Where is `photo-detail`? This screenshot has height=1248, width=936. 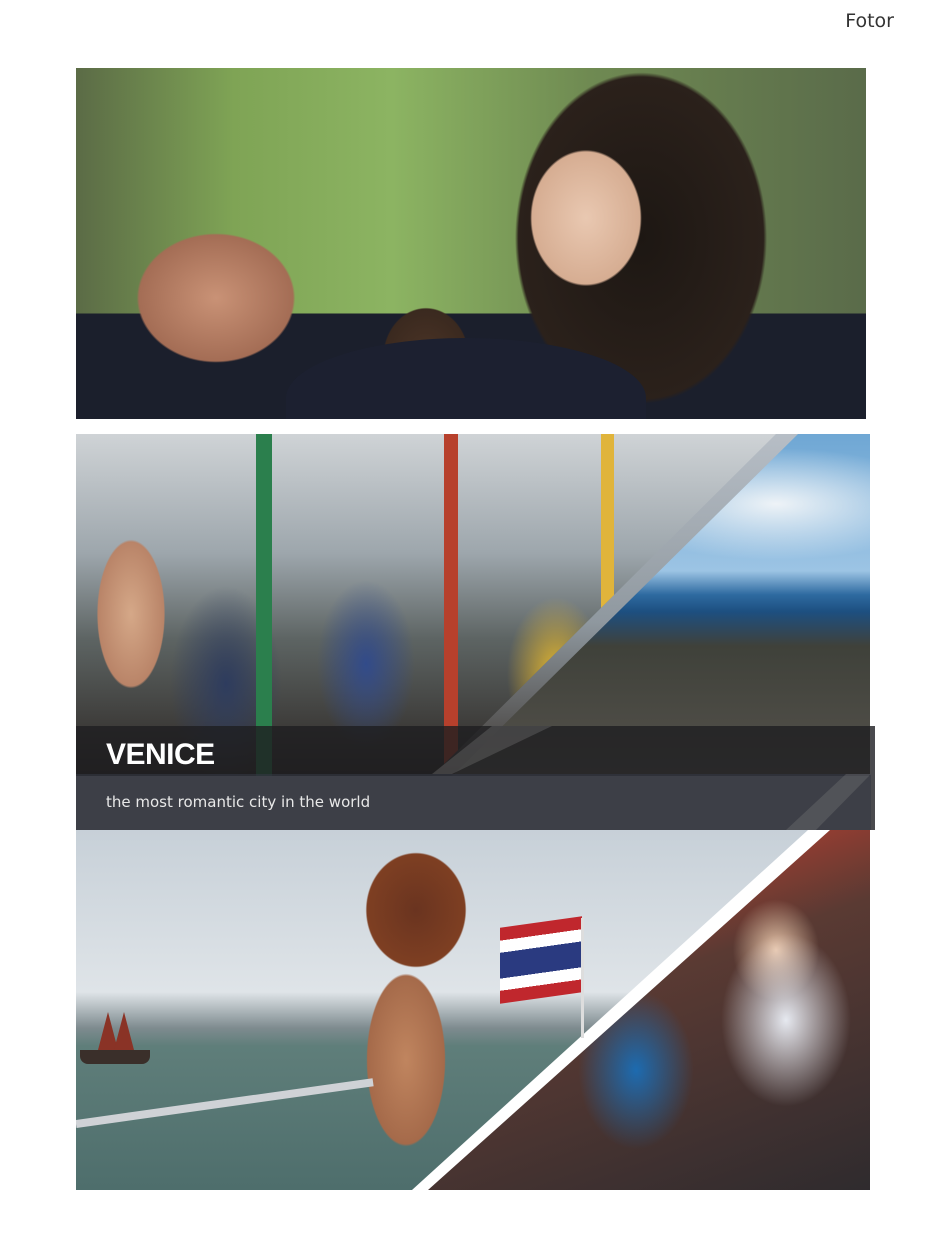
photo-detail is located at coordinates (466, 378).